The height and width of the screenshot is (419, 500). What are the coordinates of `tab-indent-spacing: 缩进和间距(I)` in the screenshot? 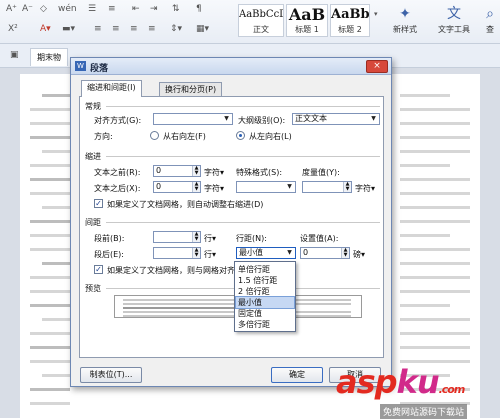 It's located at (111, 88).